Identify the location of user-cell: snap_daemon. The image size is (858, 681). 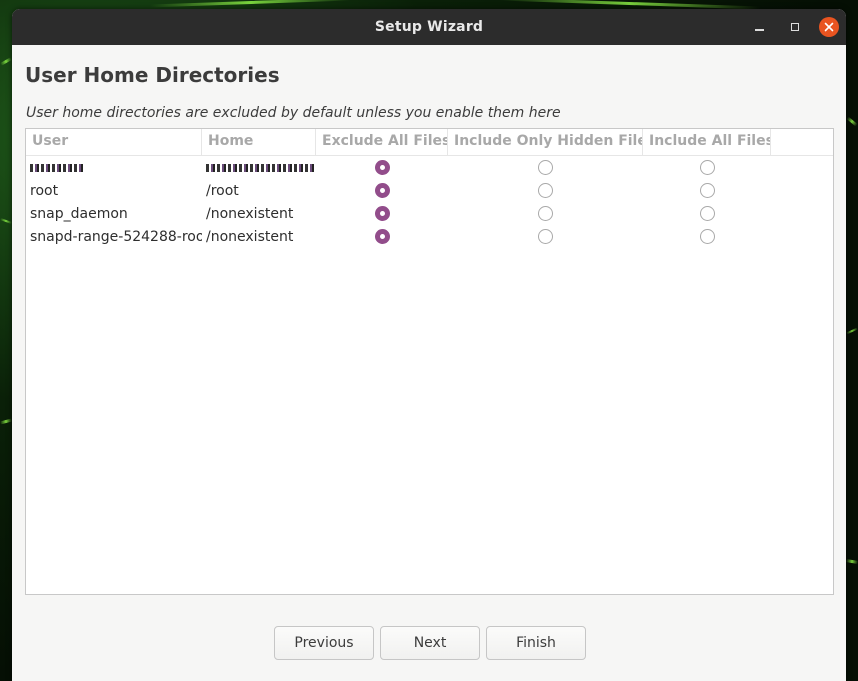
(79, 213).